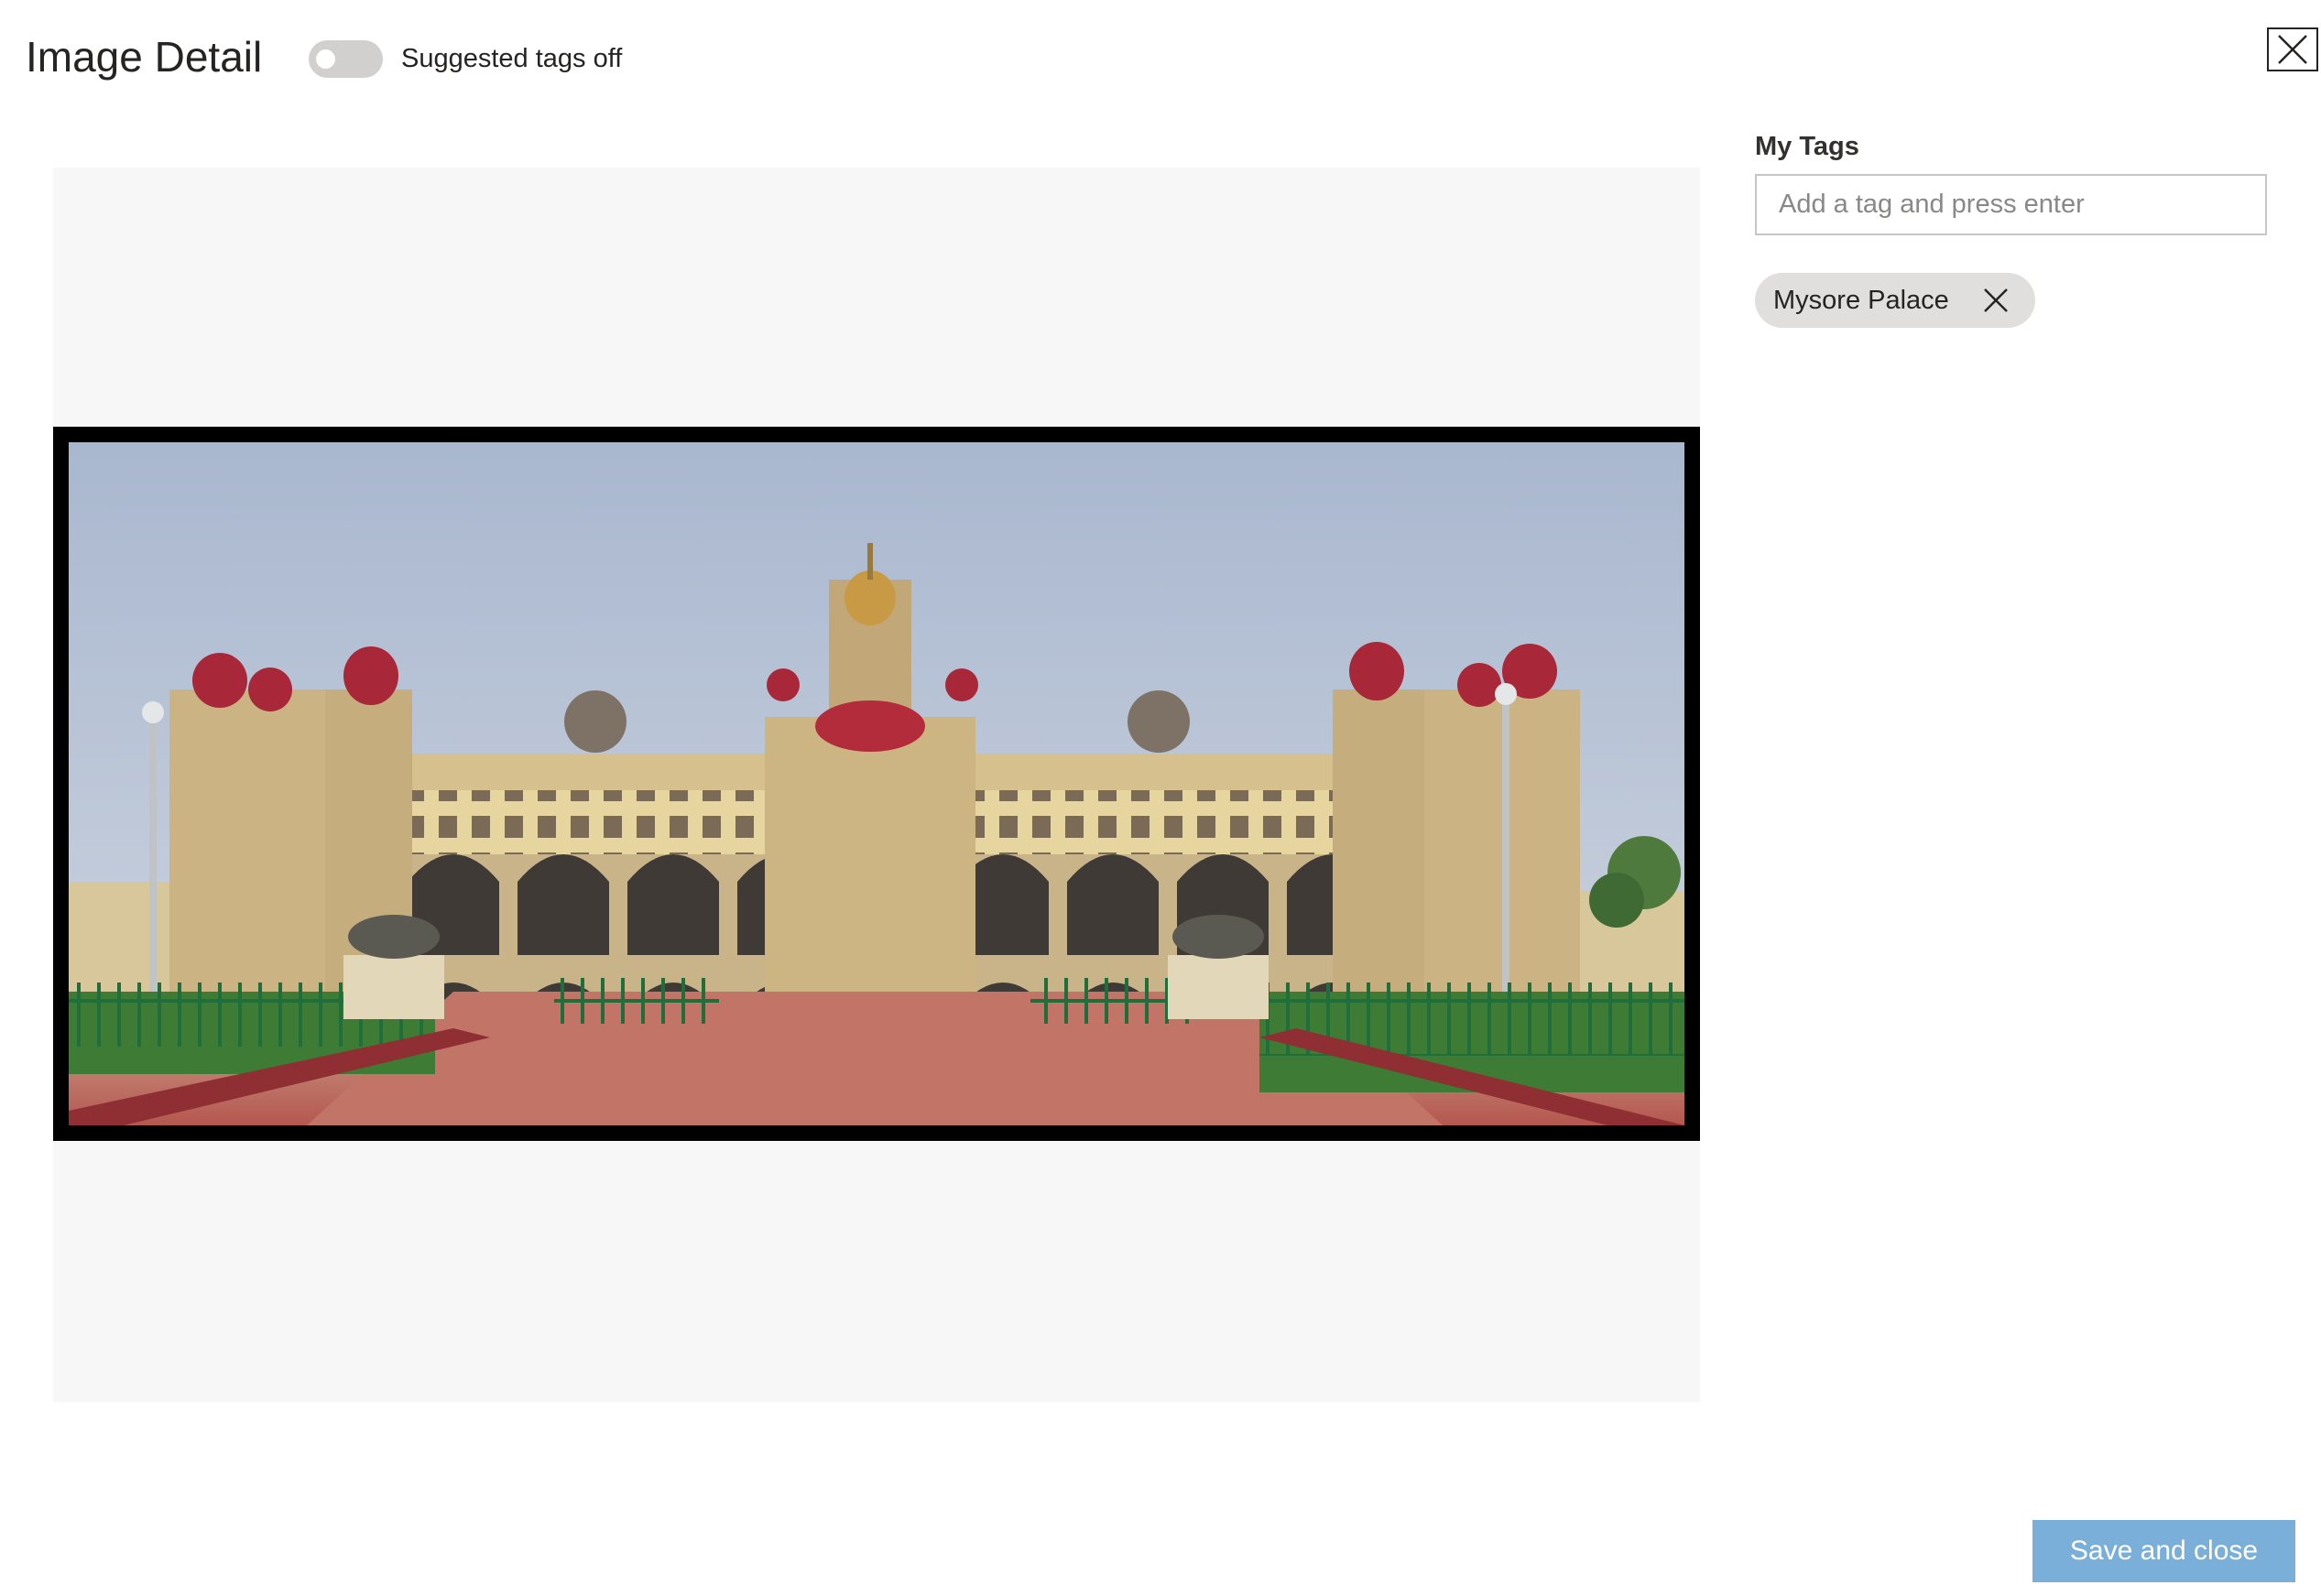 Image resolution: width=2321 pixels, height=1596 pixels. I want to click on toggle-knob, so click(325, 59).